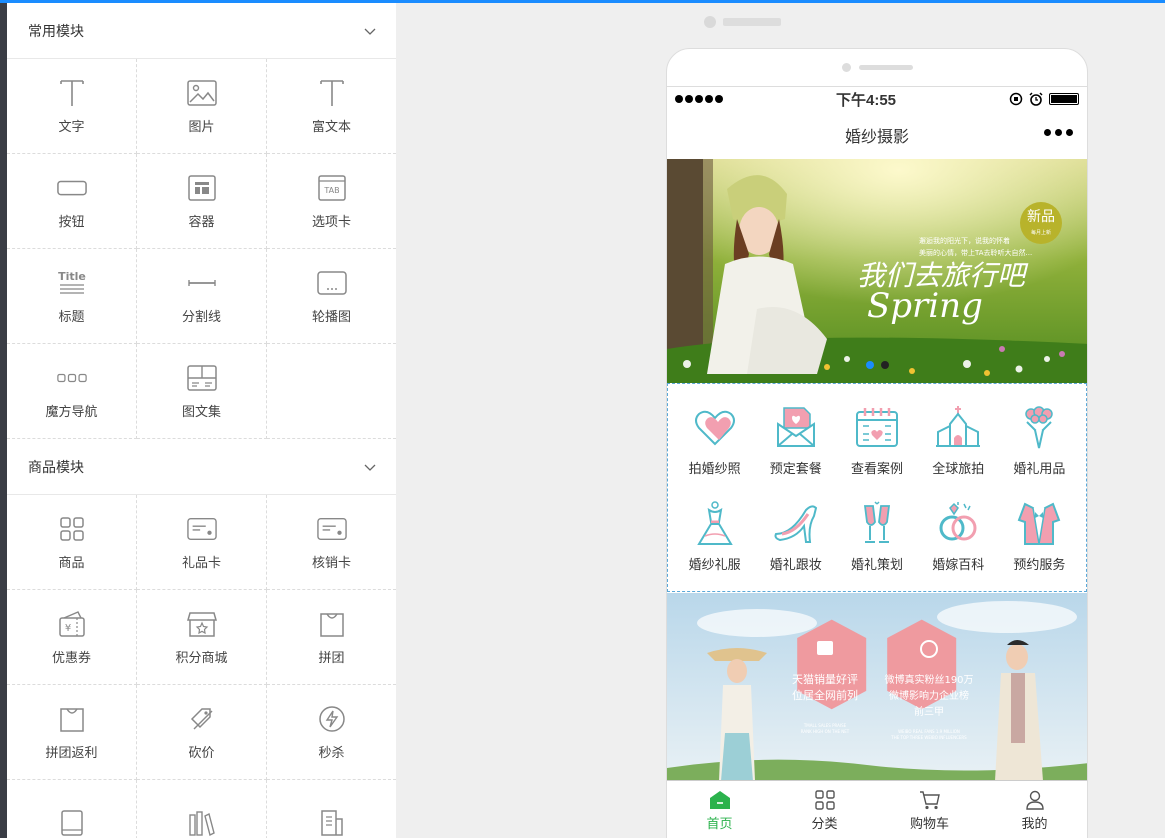  What do you see at coordinates (201, 411) in the screenshot?
I see `module-label: 图文集` at bounding box center [201, 411].